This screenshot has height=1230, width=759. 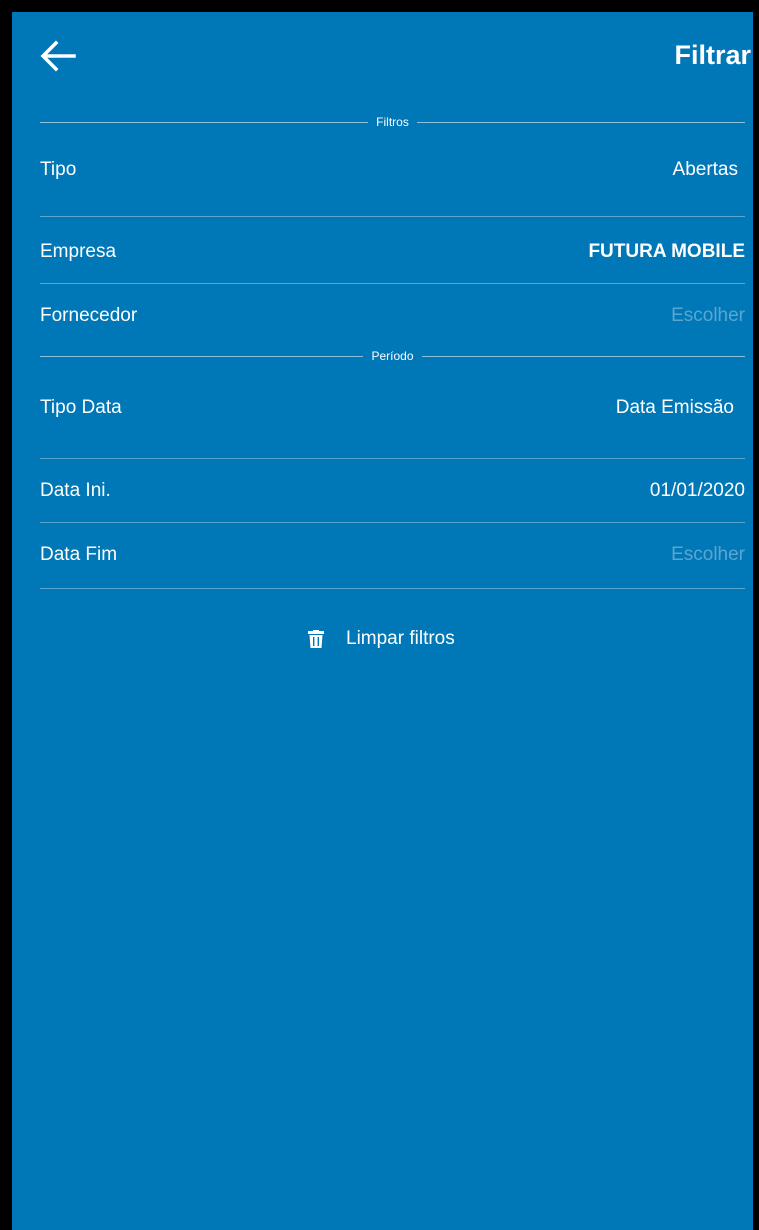 I want to click on periodo-section-header: Período, so click(x=392, y=356).